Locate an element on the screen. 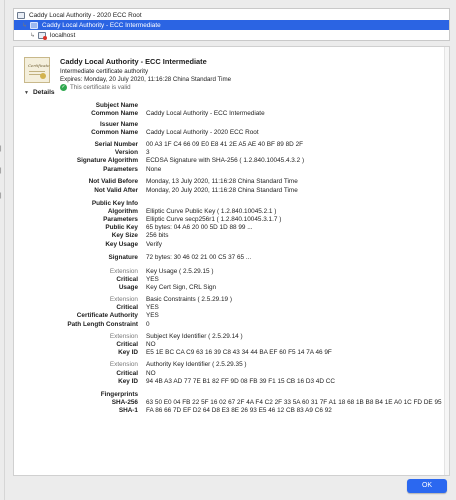 This screenshot has width=456, height=500. certificate-image-icon: Certificate is located at coordinates (37, 70).